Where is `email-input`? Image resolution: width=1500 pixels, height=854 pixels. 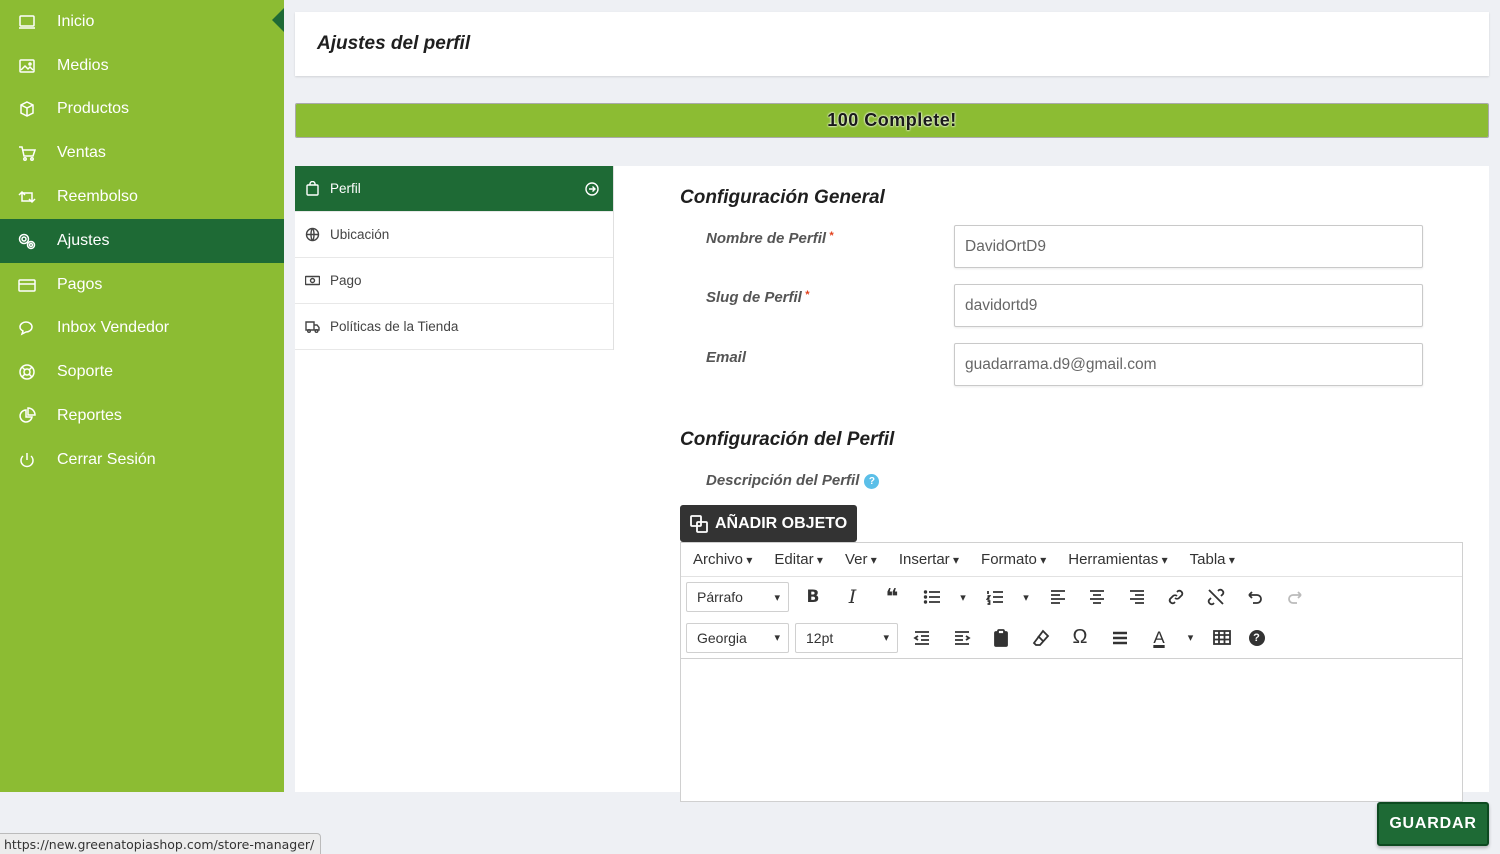
email-input is located at coordinates (1188, 364).